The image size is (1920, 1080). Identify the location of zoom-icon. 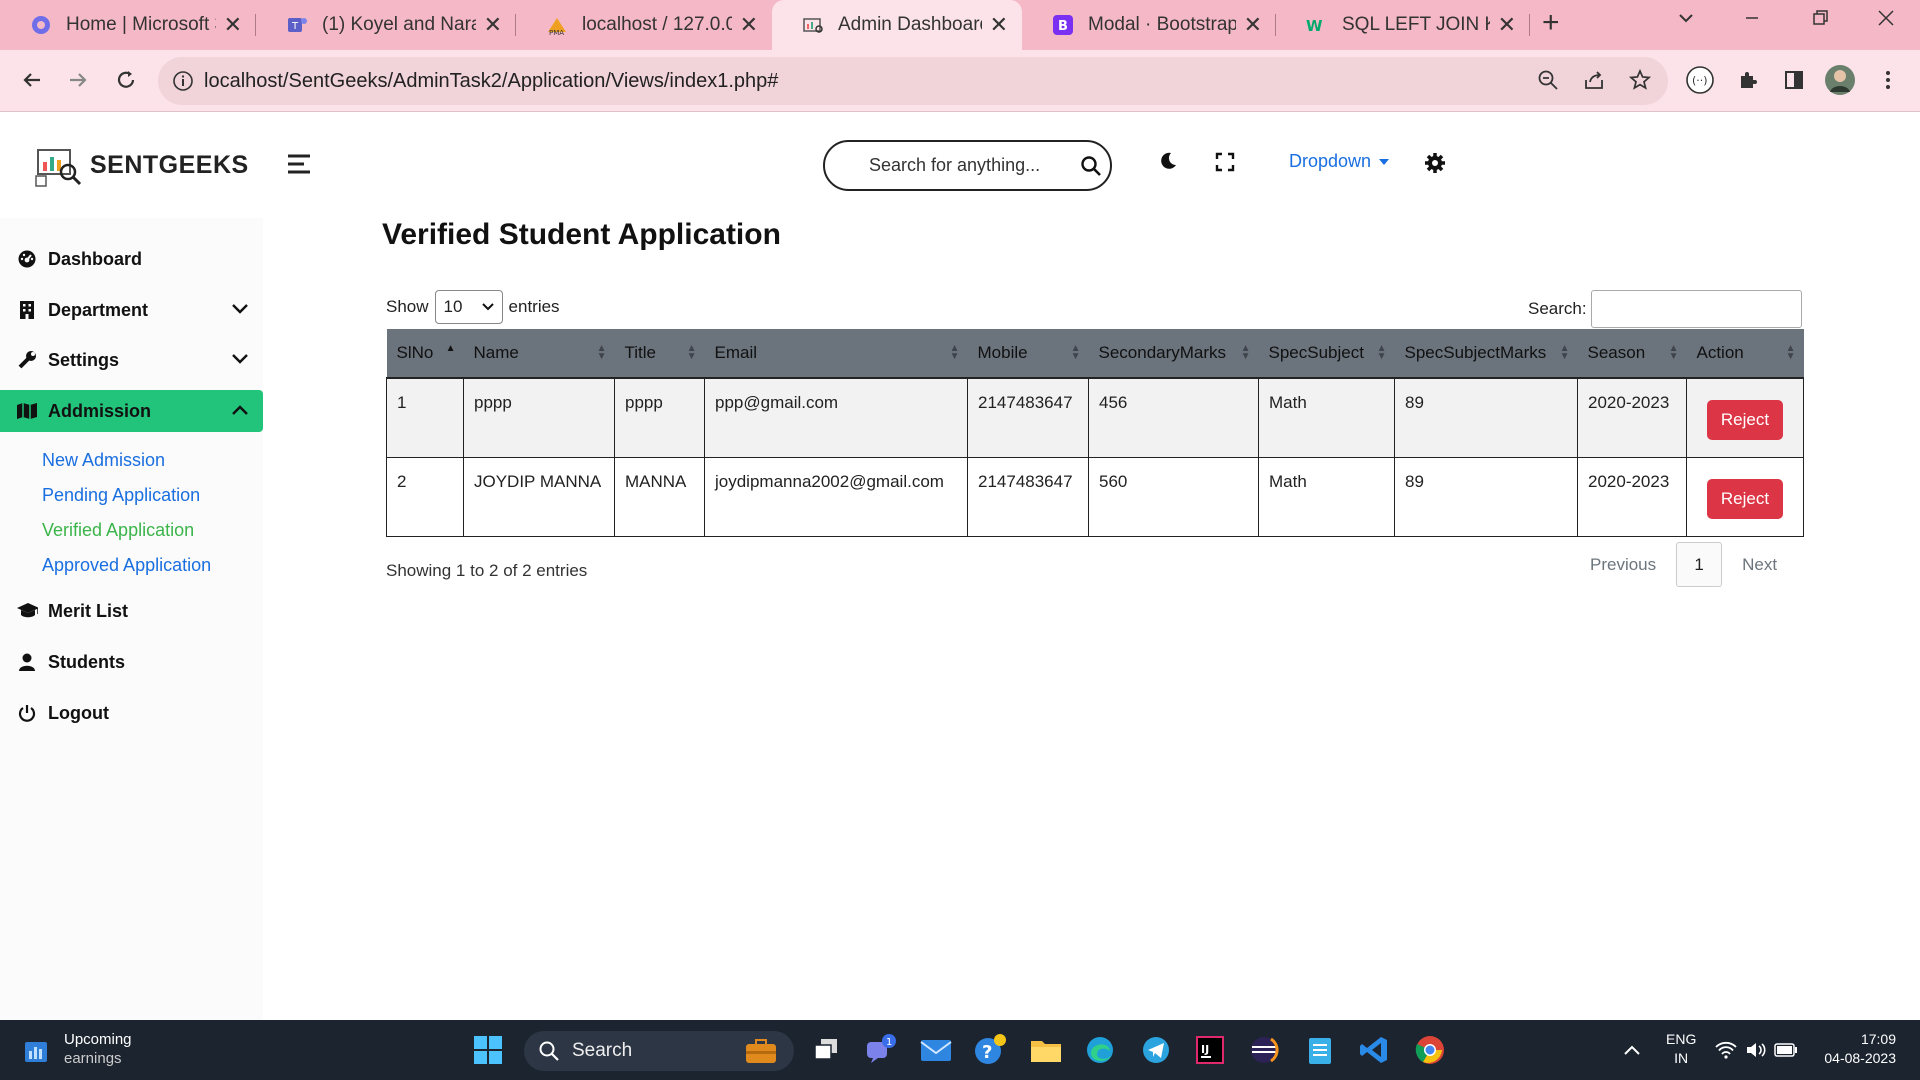
(1548, 80).